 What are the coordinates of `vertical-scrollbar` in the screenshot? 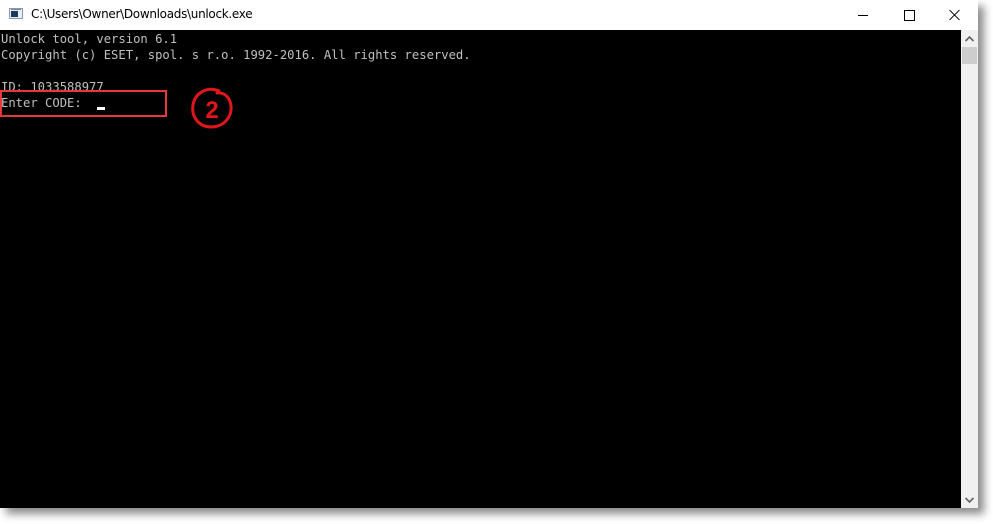 It's located at (969, 269).